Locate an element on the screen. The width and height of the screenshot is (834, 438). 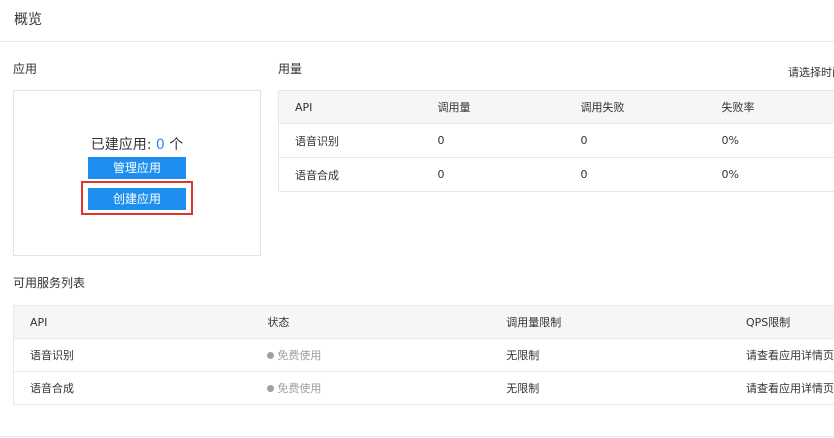
title-divider is located at coordinates (417, 41).